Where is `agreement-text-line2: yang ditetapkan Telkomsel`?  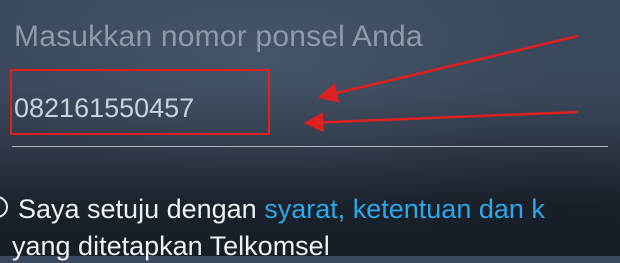
agreement-text-line2: yang ditetapkan Telkomsel is located at coordinates (171, 246).